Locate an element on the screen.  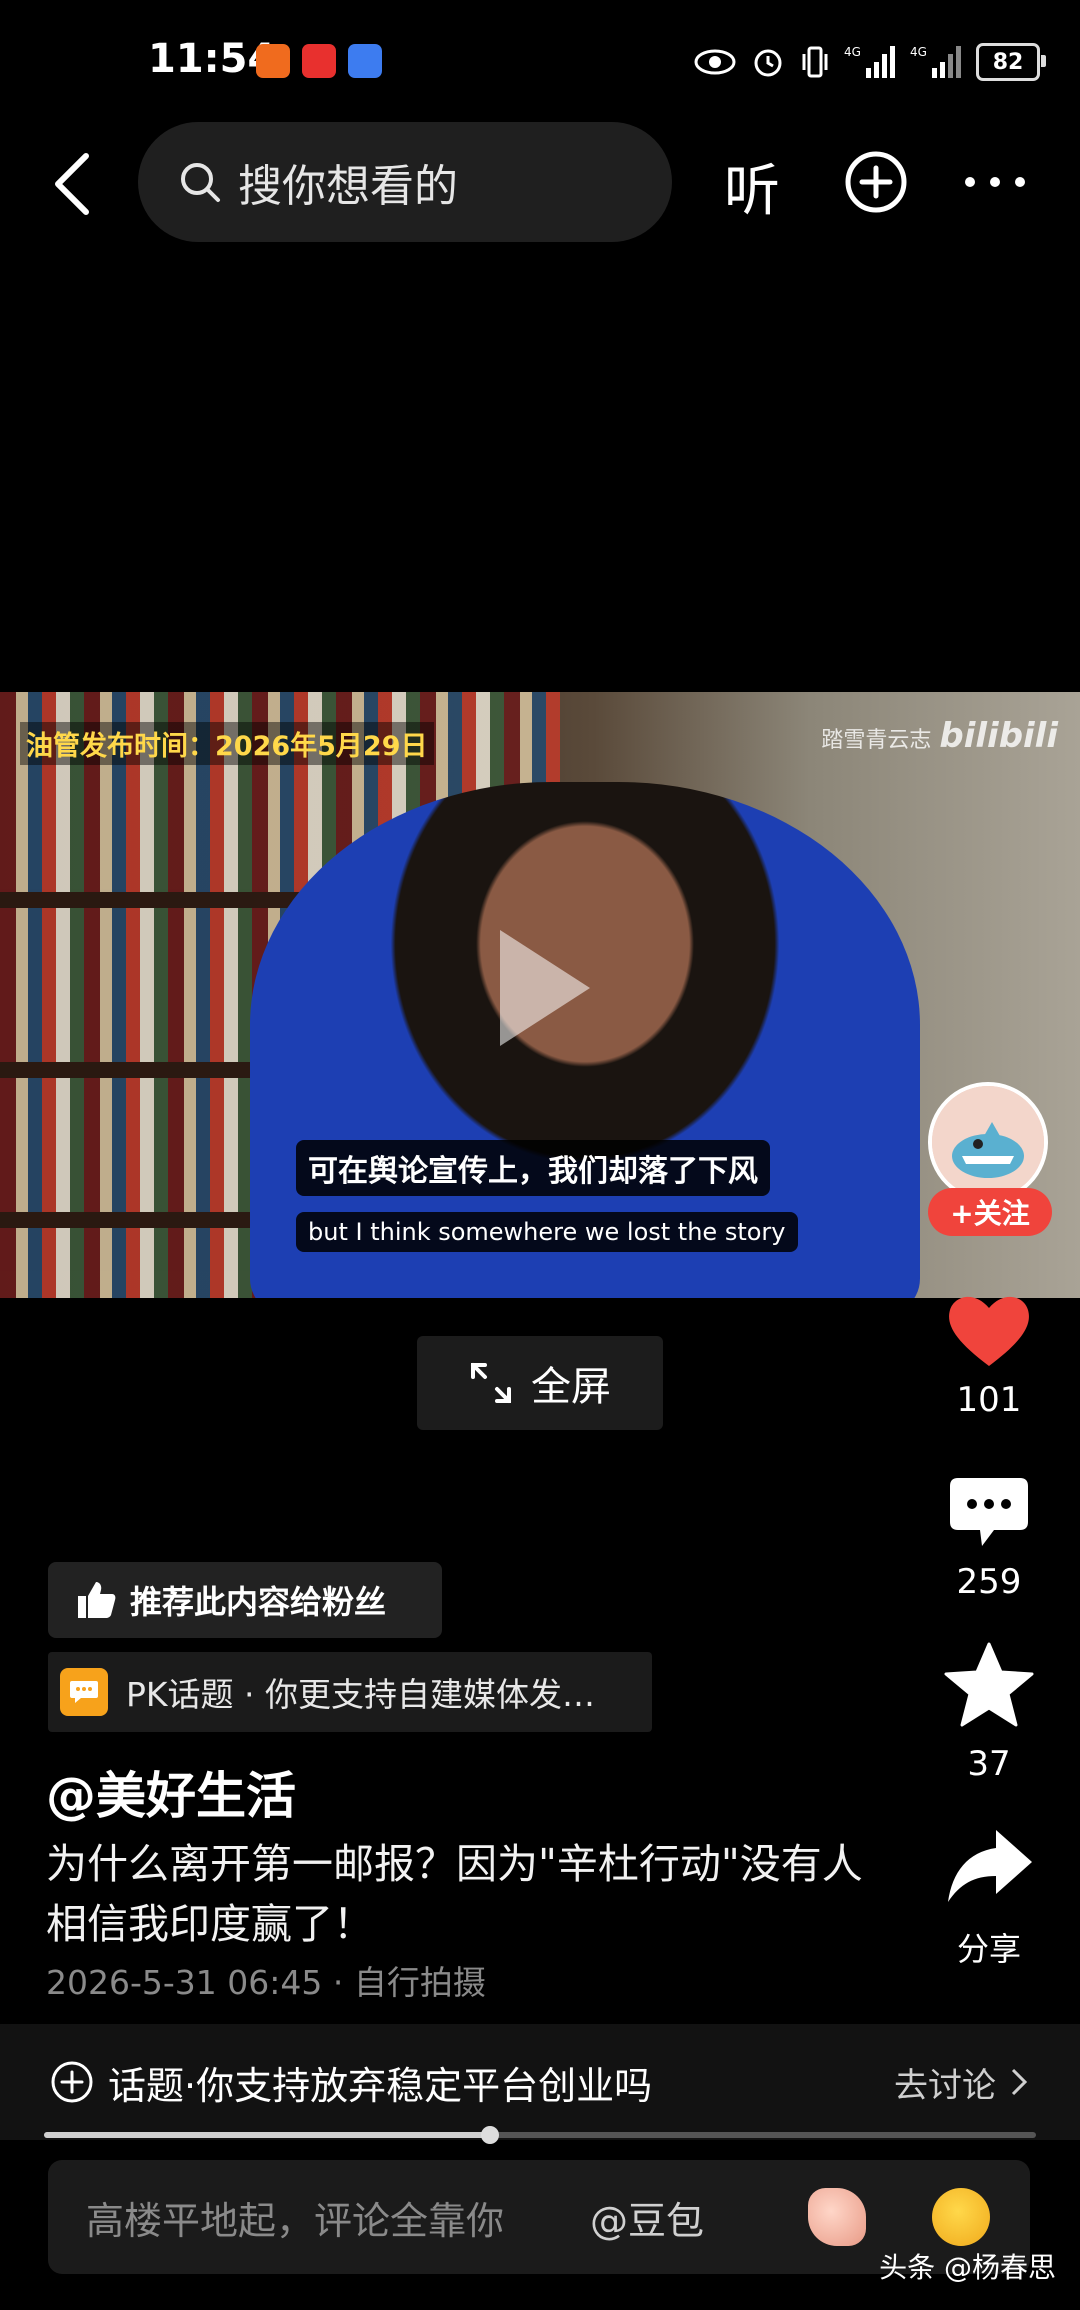
author-avatar is located at coordinates (988, 1142).